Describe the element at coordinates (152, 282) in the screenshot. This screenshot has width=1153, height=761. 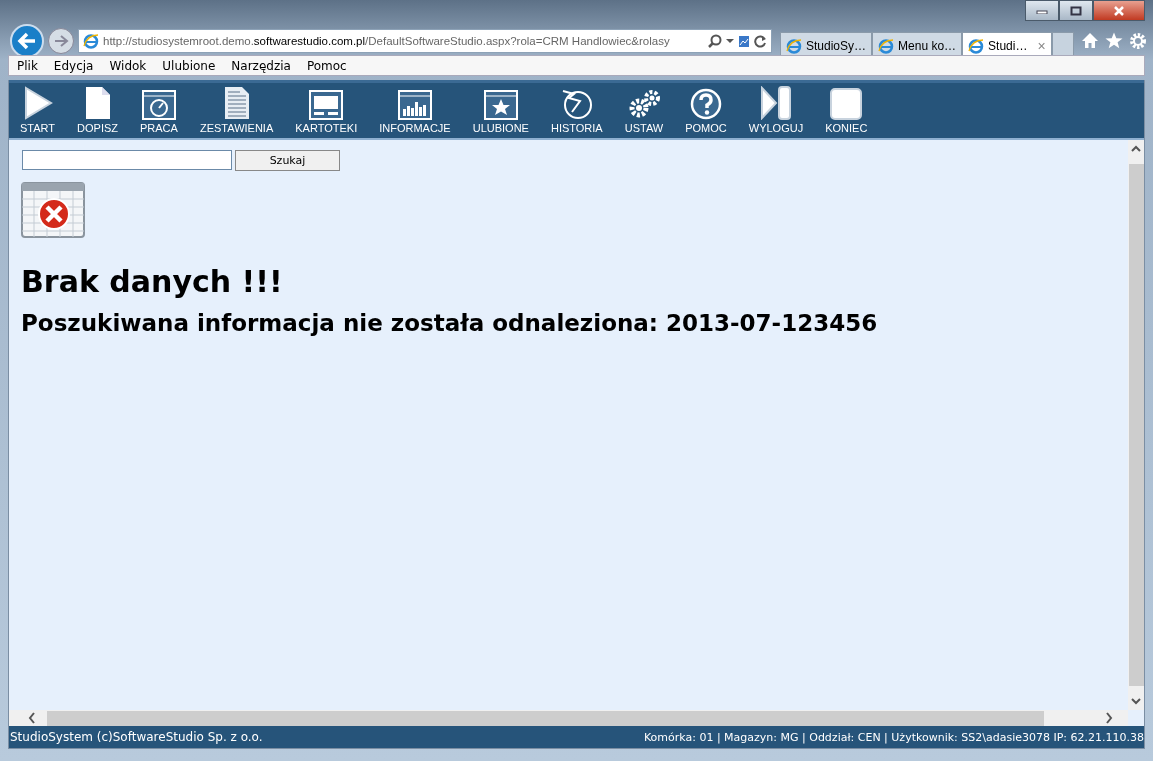
I see `no-data-heading: Brak danych !!!` at that location.